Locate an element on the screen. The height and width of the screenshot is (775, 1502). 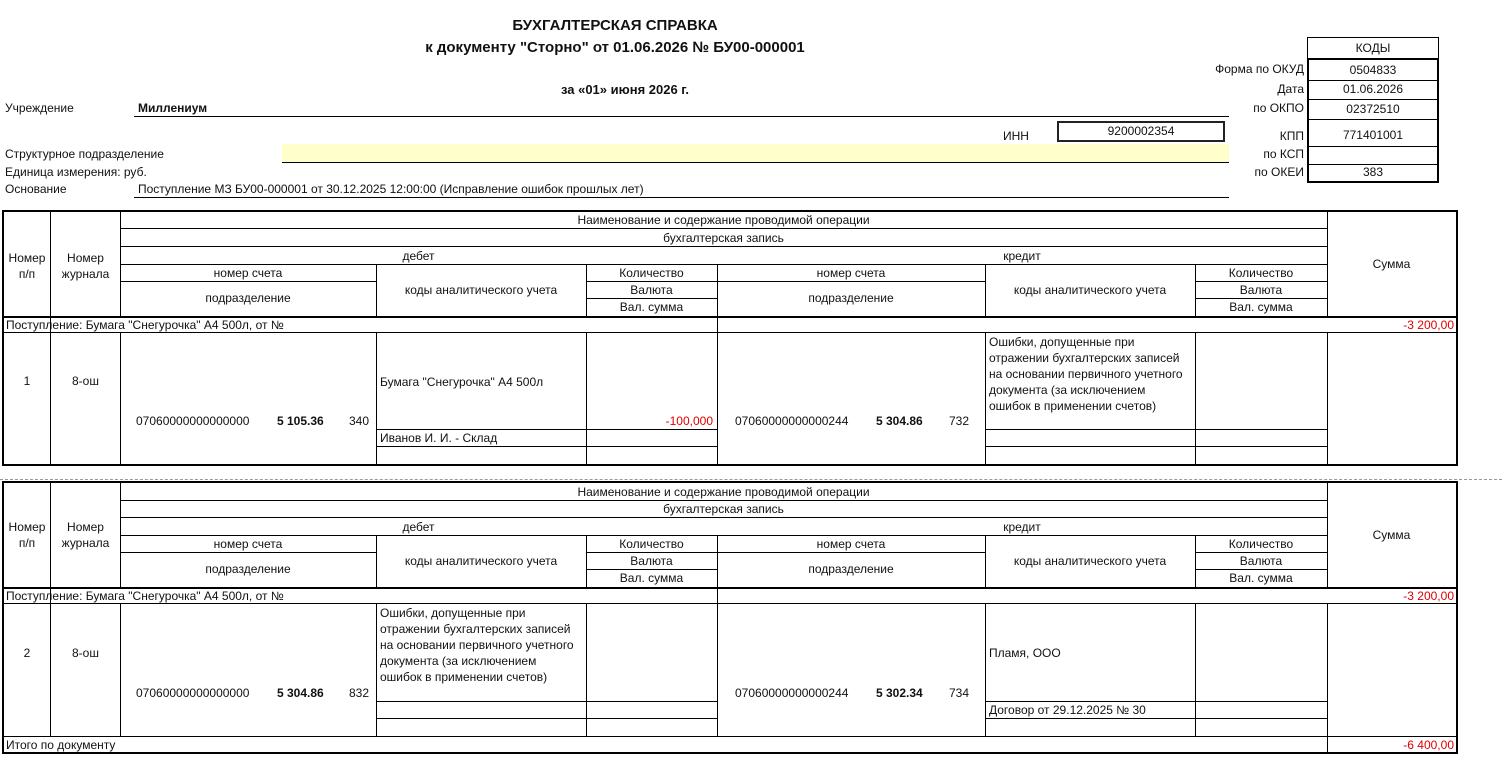
block1-journal: 8-ош is located at coordinates (85, 381).